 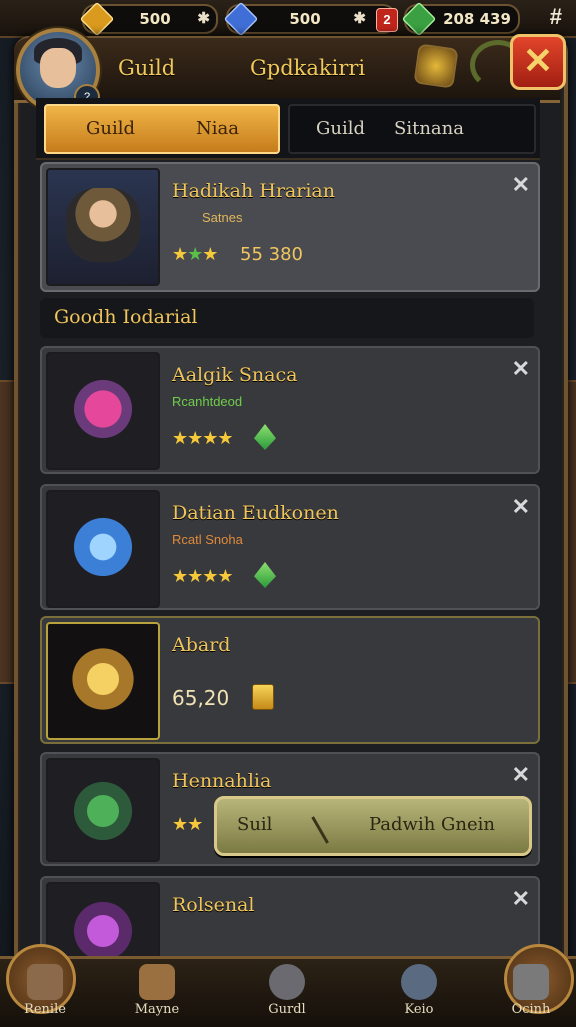 What do you see at coordinates (213, 905) in the screenshot?
I see `item-name: Rolsenal` at bounding box center [213, 905].